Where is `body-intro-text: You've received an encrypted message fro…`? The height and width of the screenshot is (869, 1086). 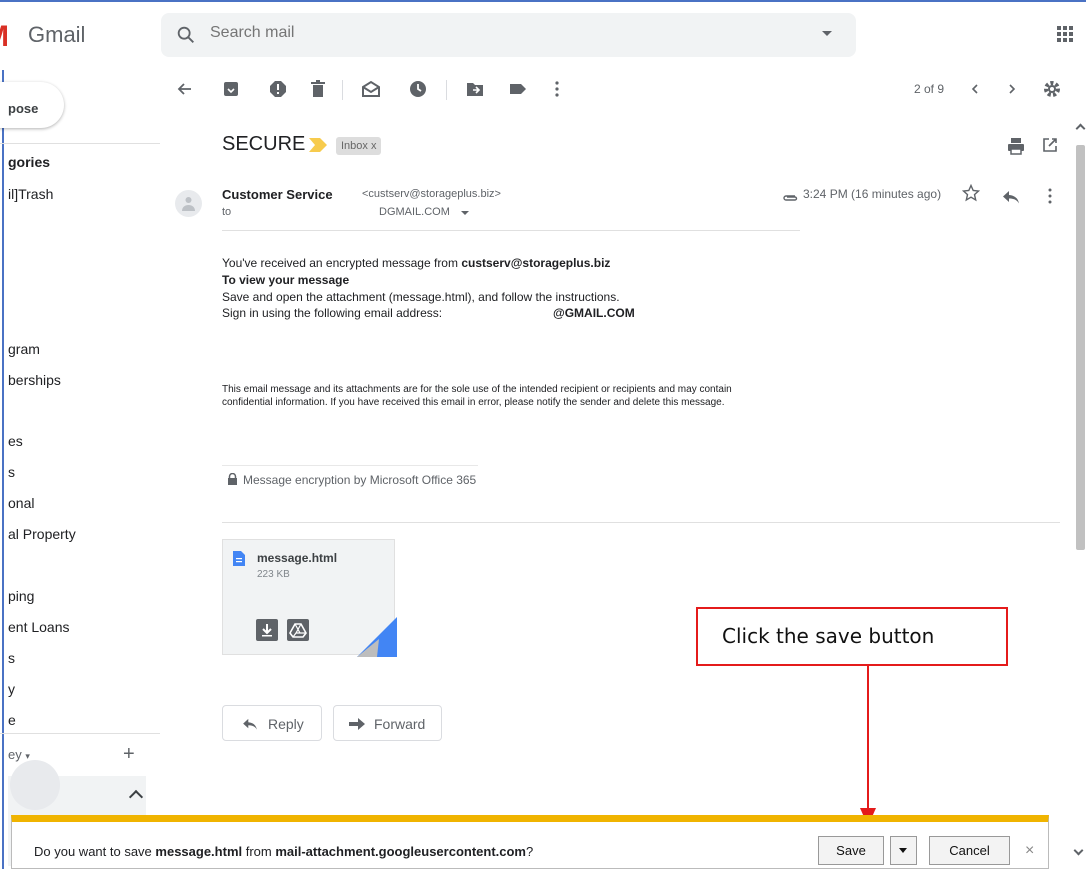
body-intro-text: You've received an encrypted message fro… is located at coordinates (342, 263).